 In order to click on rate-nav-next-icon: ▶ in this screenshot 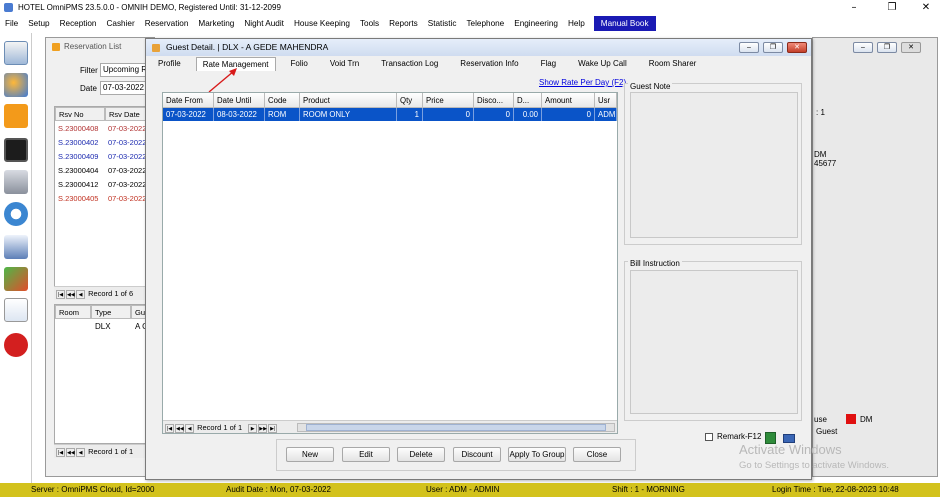, I will do `click(253, 428)`.